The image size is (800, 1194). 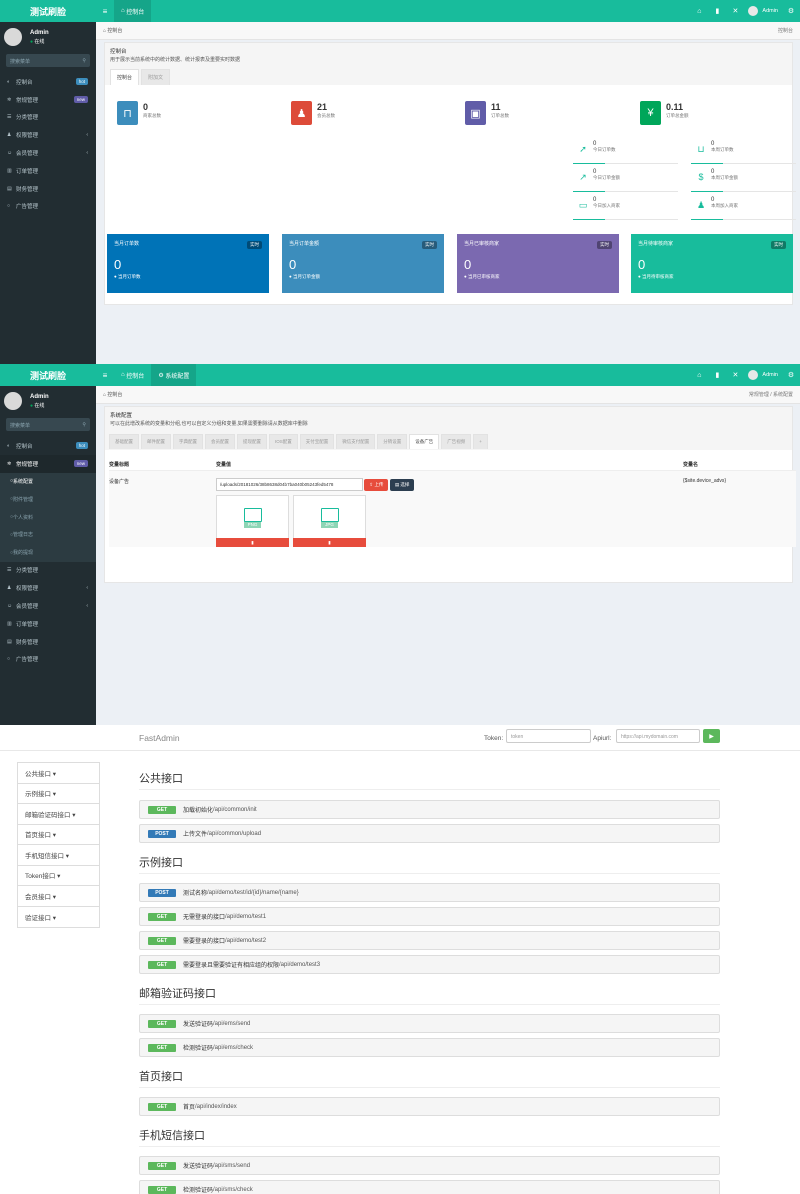 I want to click on api-group-item: 首页接口 ▾, so click(x=58, y=835).